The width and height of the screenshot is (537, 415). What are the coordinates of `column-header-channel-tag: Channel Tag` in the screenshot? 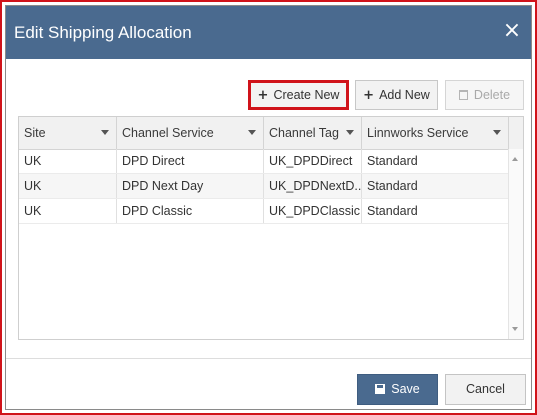 It's located at (313, 133).